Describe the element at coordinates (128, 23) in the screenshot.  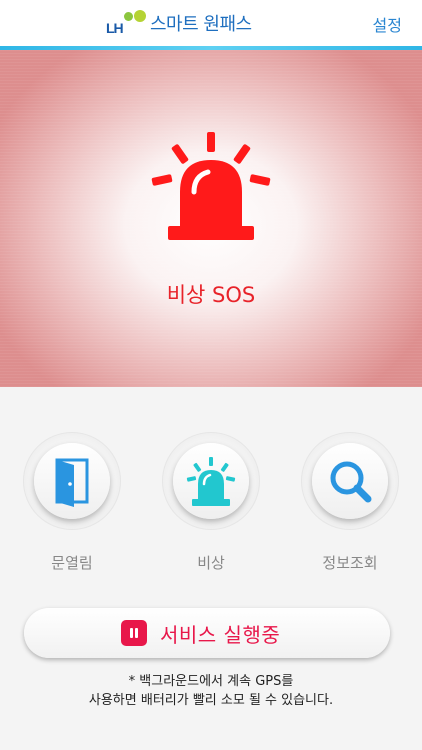
I see `lh-logo-mark: LH` at that location.